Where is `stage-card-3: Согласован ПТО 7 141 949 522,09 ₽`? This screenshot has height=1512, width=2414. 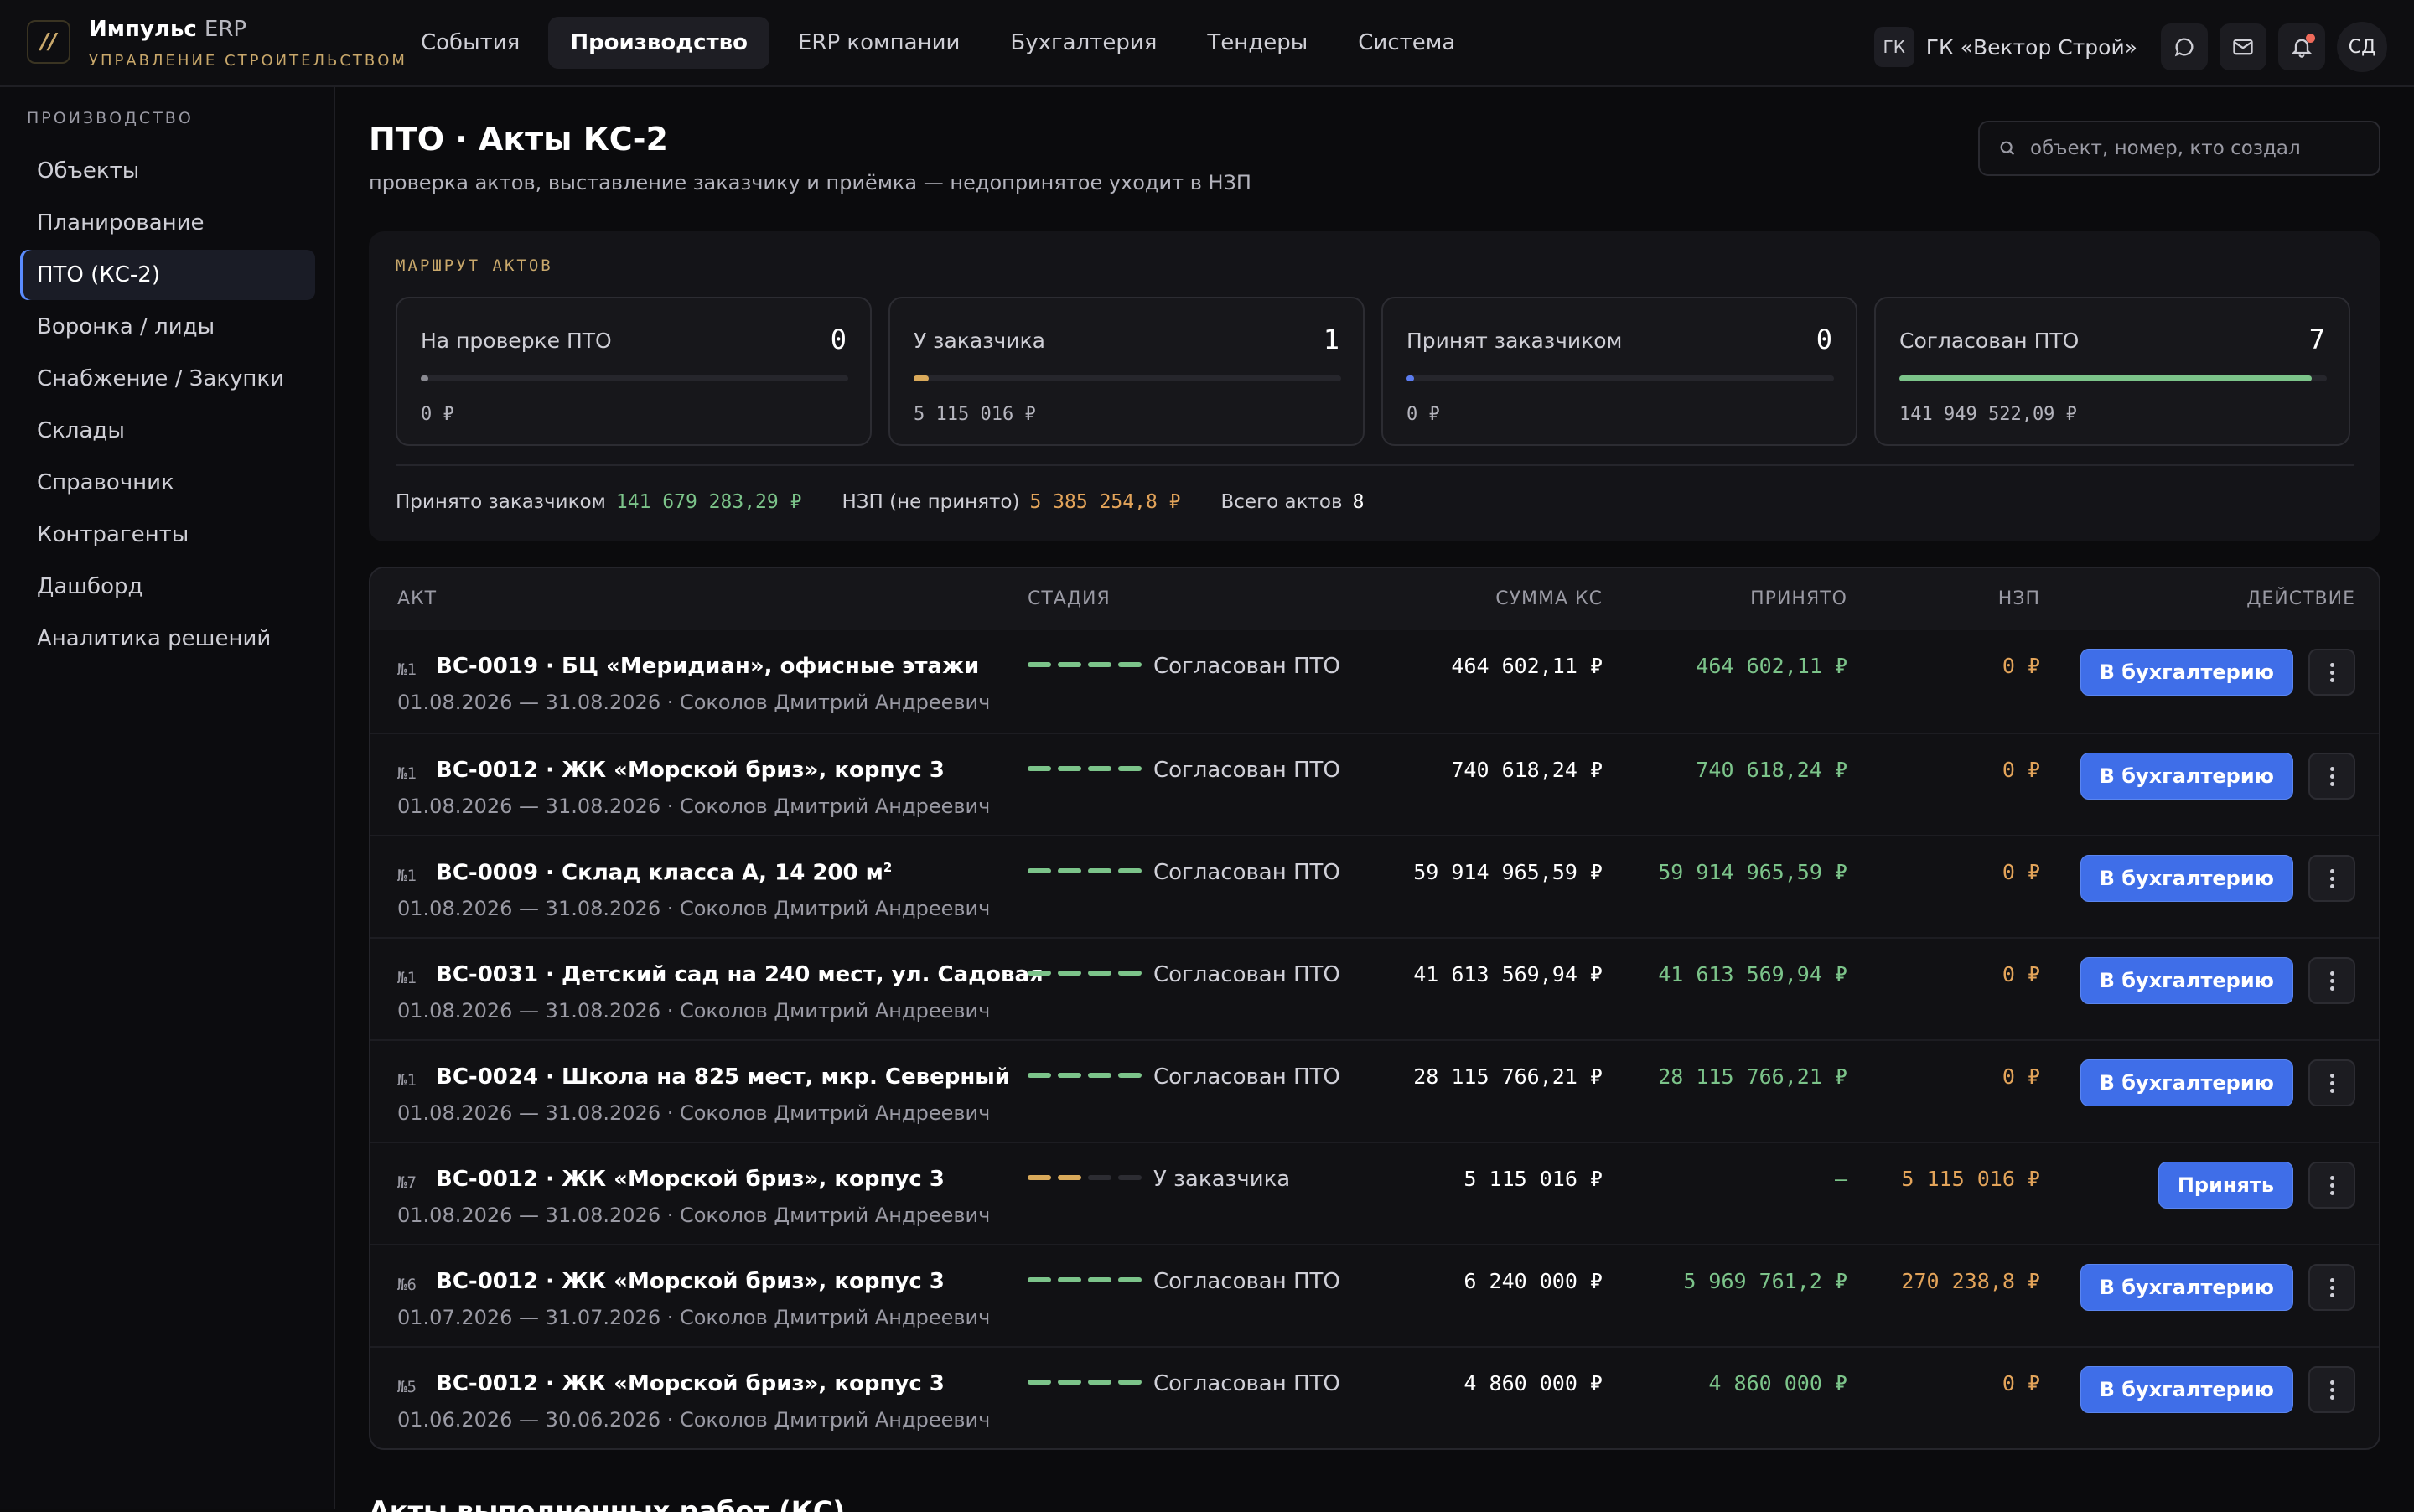 stage-card-3: Согласован ПТО 7 141 949 522,09 ₽ is located at coordinates (2112, 371).